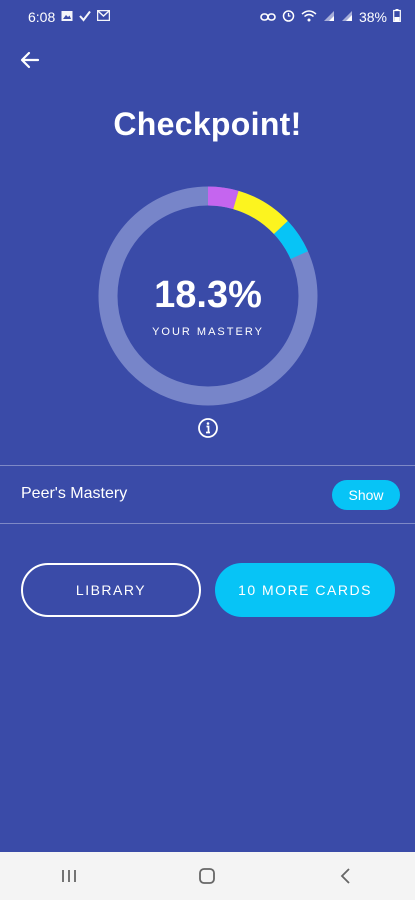 This screenshot has width=415, height=900. Describe the element at coordinates (208, 428) in the screenshot. I see `info-icon` at that location.